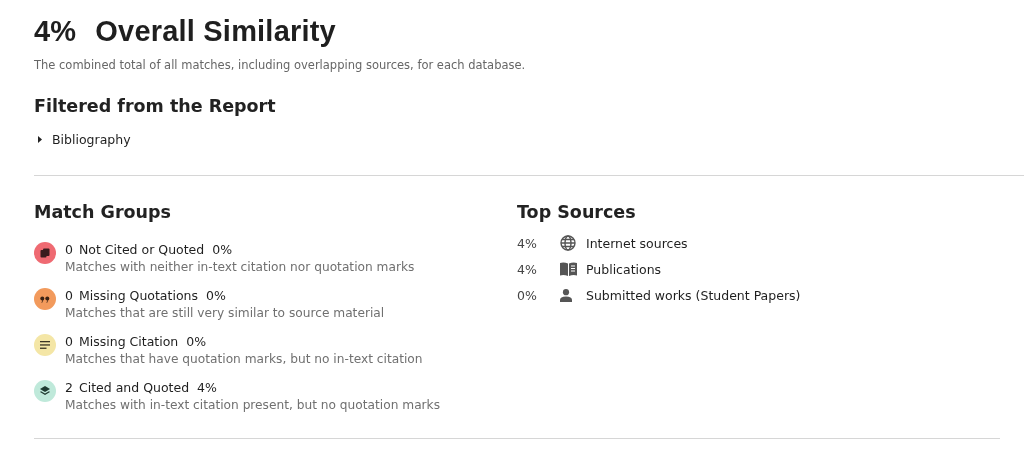  I want to click on source-label: Publications, so click(624, 269).